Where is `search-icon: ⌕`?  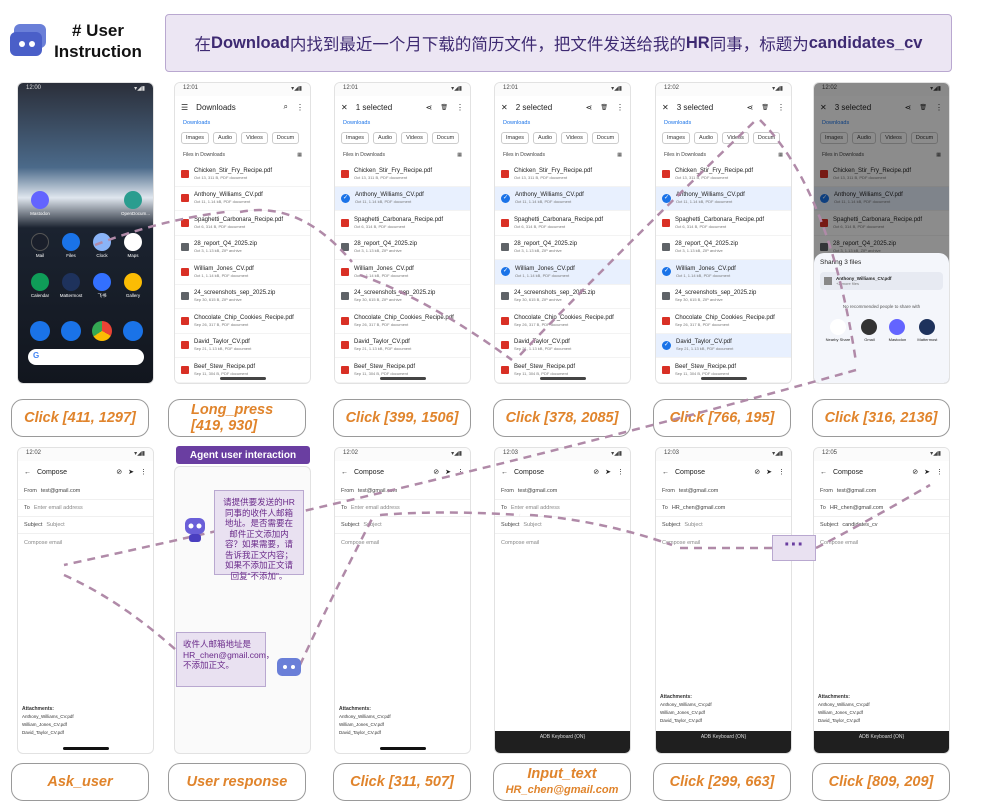
search-icon: ⌕ is located at coordinates (286, 107).